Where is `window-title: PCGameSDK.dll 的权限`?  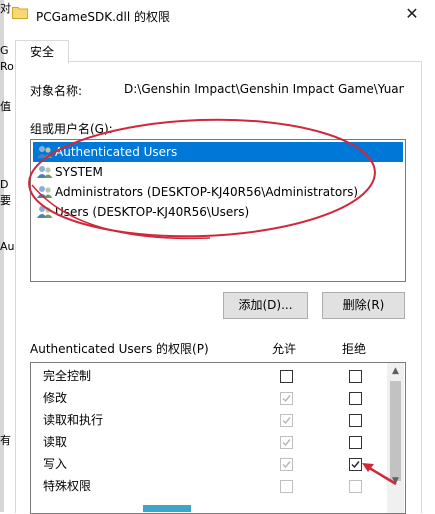
window-title: PCGameSDK.dll 的权限 is located at coordinates (103, 17).